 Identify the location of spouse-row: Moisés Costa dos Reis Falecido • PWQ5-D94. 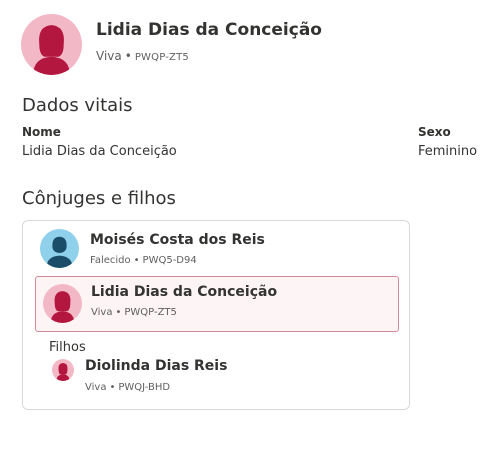
(220, 249).